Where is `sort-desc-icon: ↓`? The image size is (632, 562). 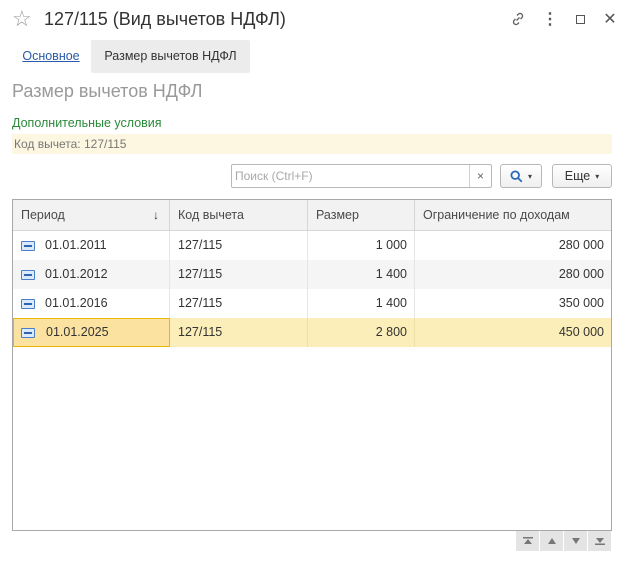
sort-desc-icon: ↓ is located at coordinates (156, 215).